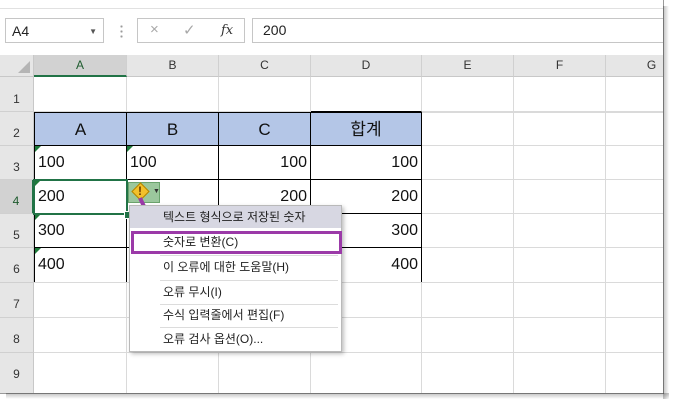  What do you see at coordinates (235, 315) in the screenshot?
I see `menu-item-edit-in-formula-bar: 수식 입력줄에서 편집(F)` at bounding box center [235, 315].